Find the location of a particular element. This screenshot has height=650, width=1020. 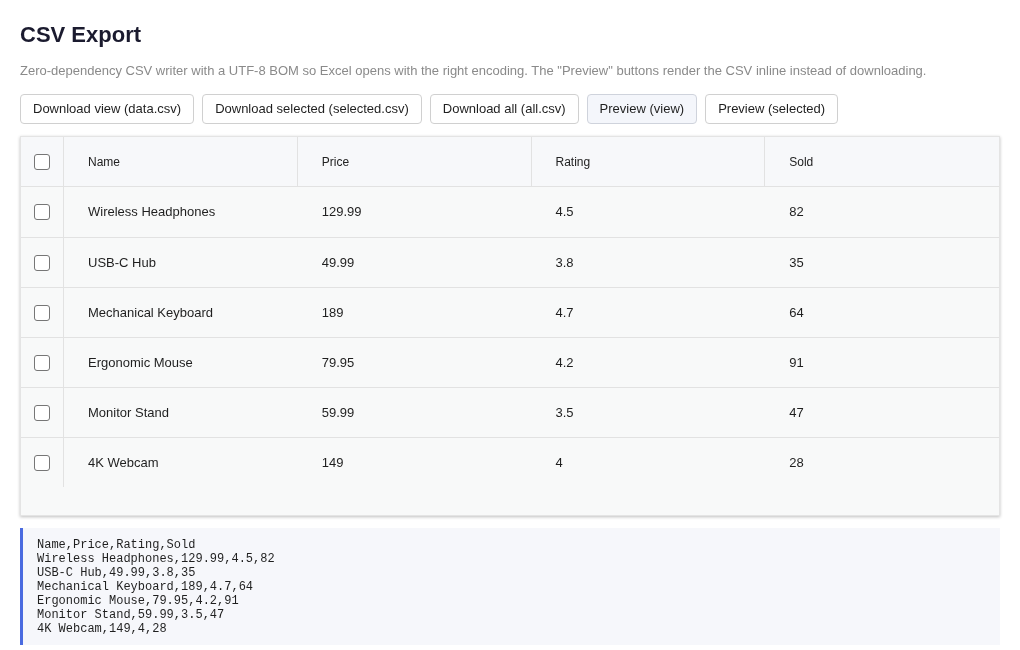

table-cell-text: 82 is located at coordinates (796, 212).